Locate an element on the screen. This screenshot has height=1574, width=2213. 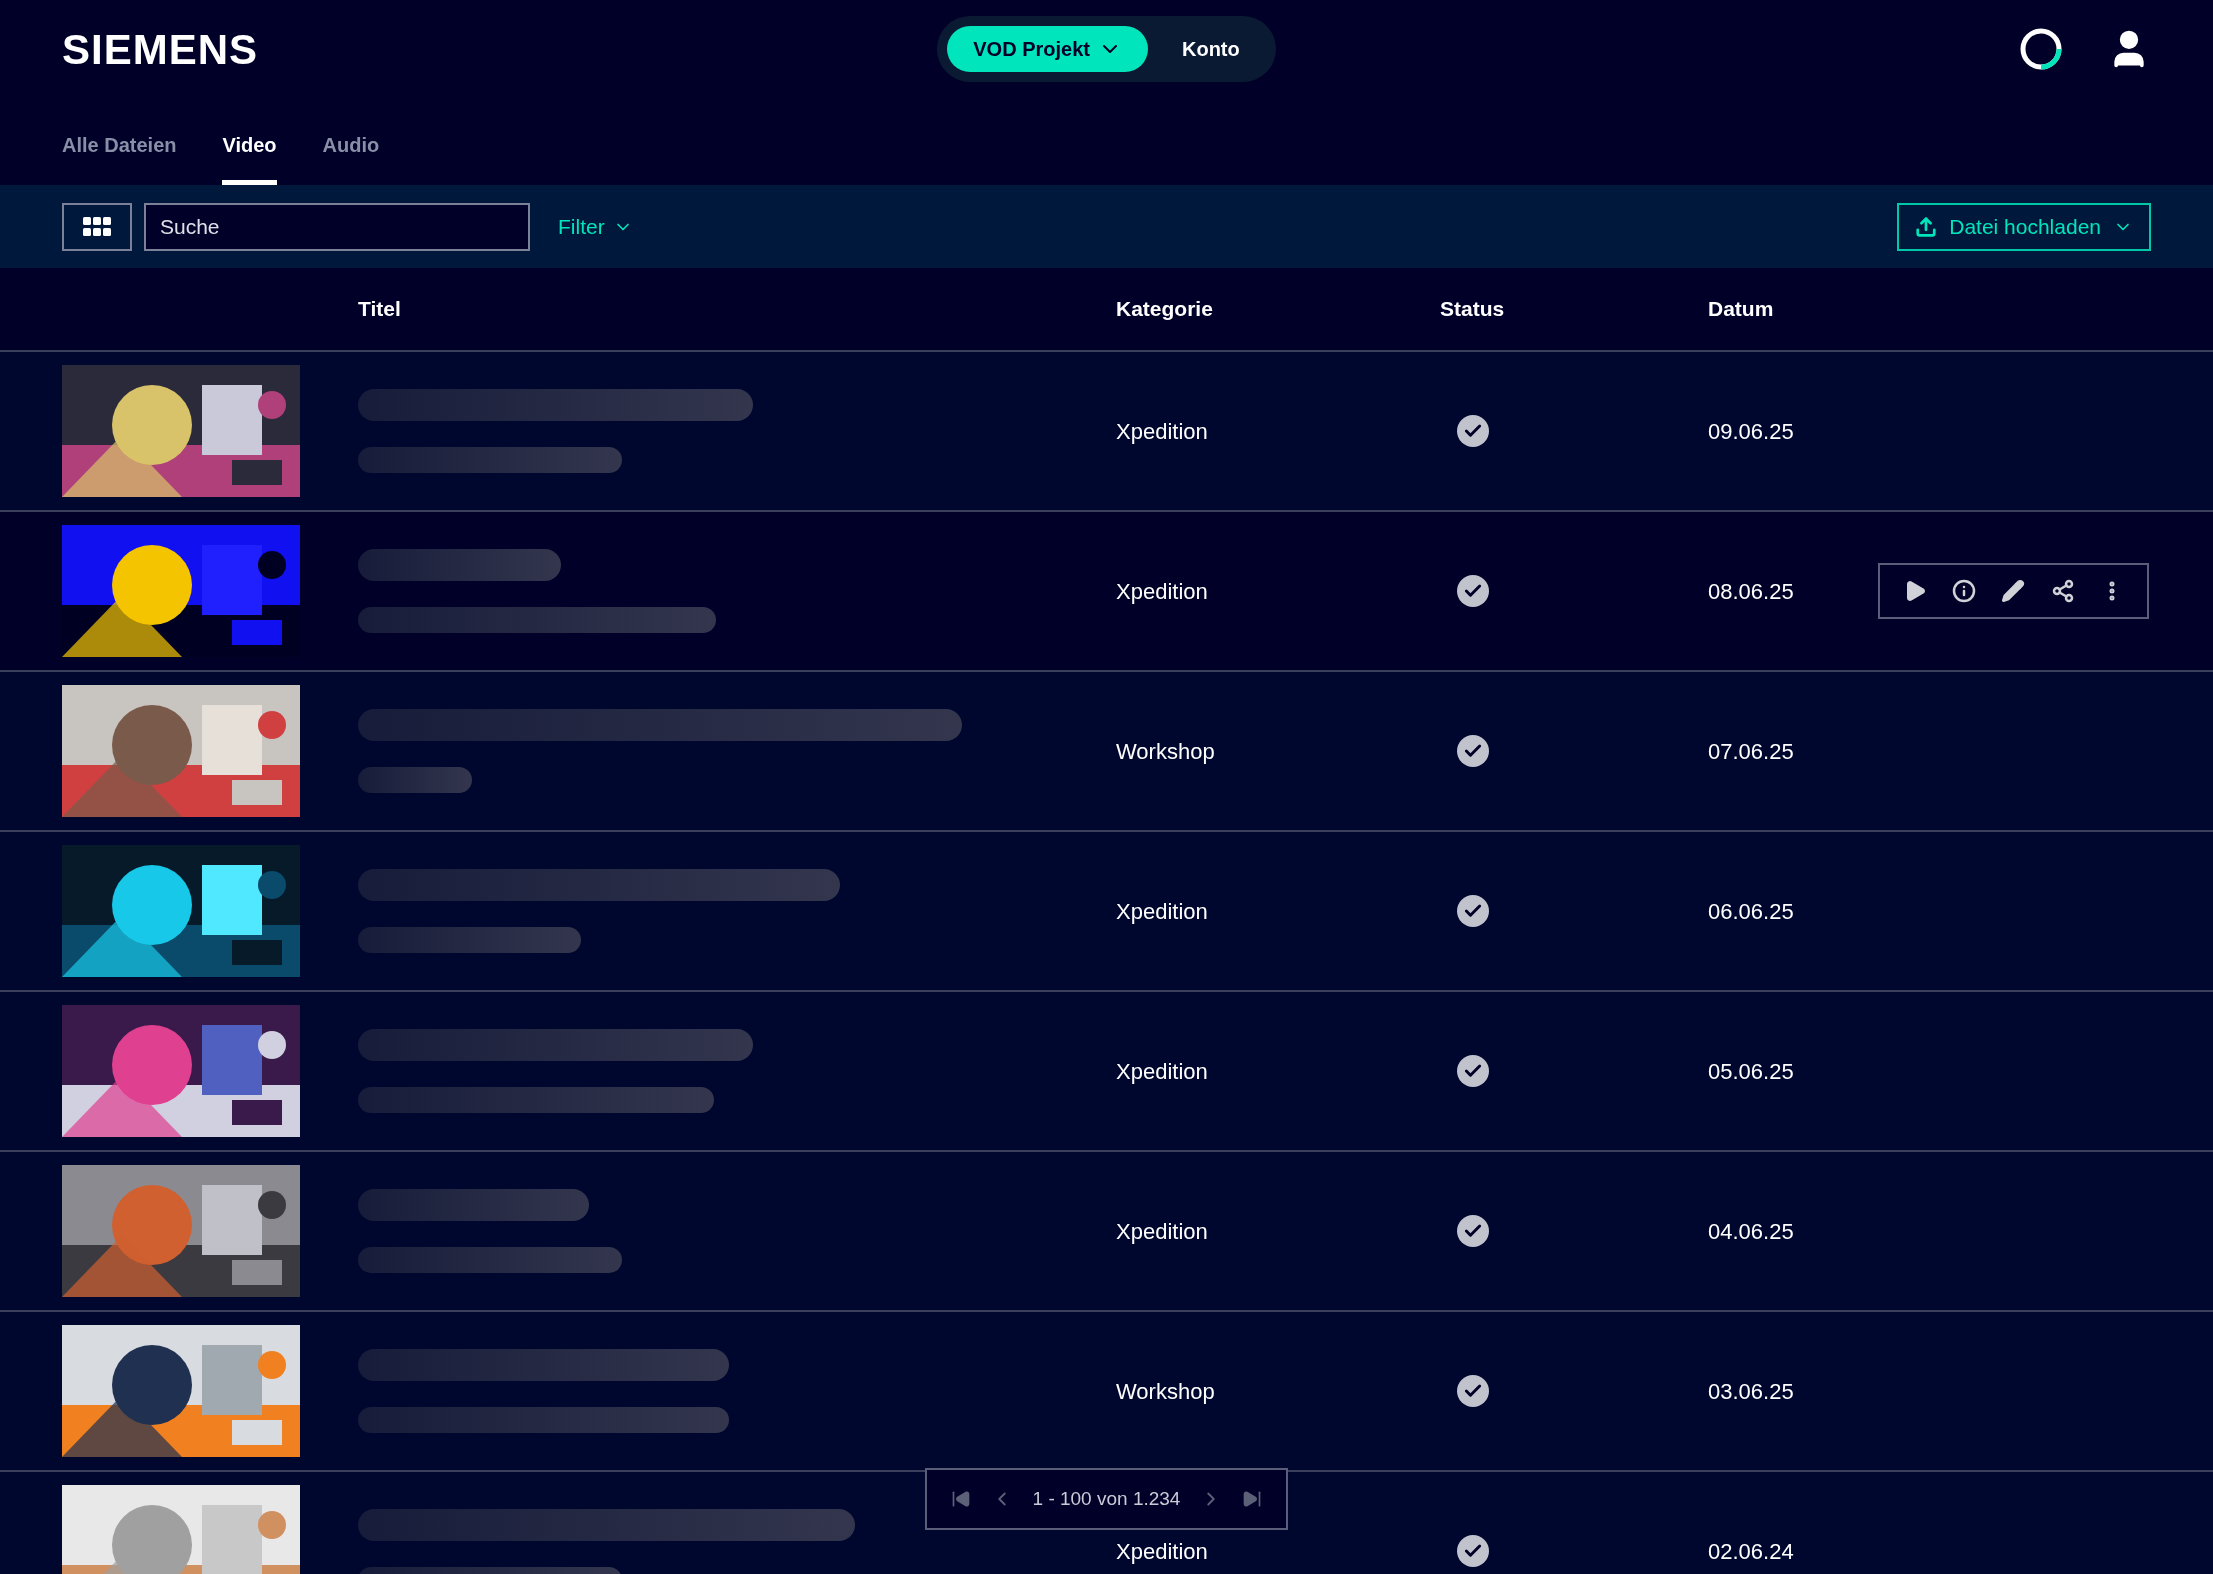
switch-option: VOD Projekt is located at coordinates (1047, 49).